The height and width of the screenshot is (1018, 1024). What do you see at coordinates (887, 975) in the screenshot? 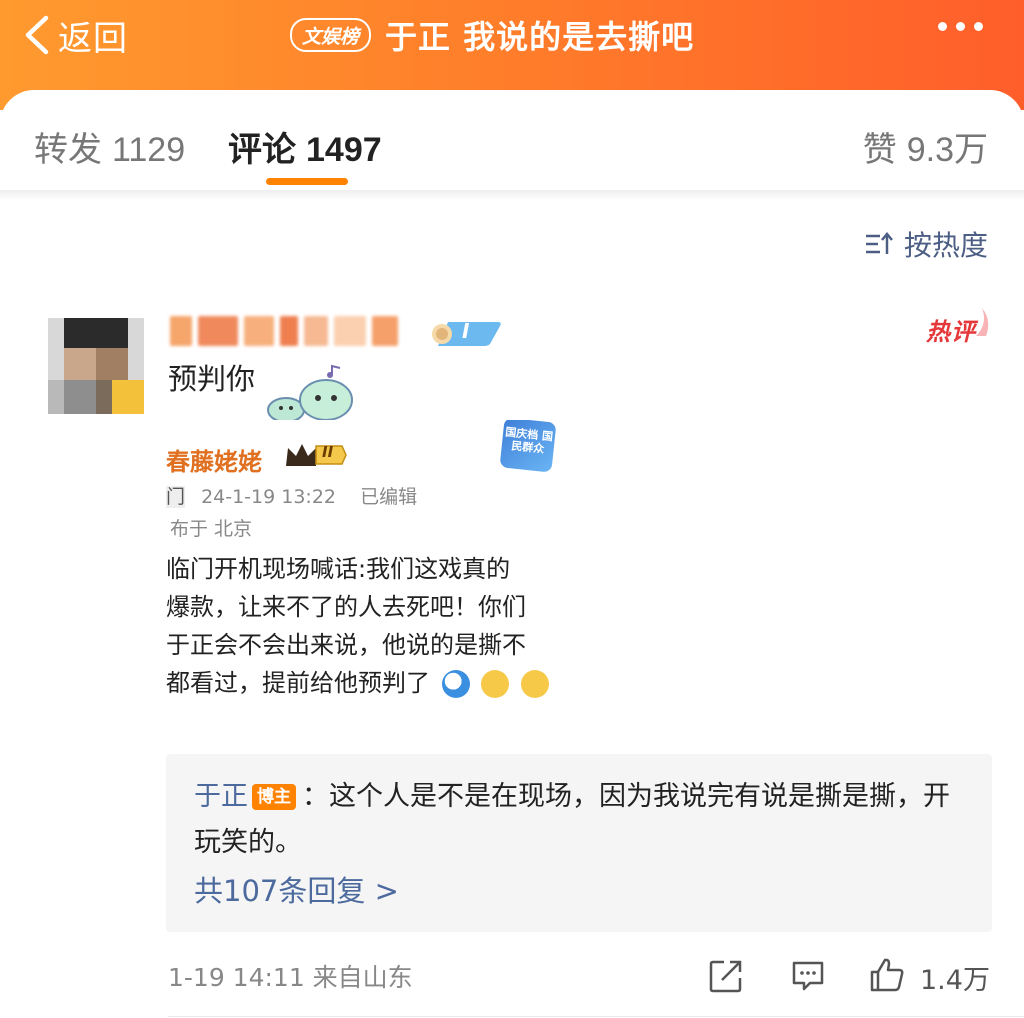
I see `thumbs-up-icon` at bounding box center [887, 975].